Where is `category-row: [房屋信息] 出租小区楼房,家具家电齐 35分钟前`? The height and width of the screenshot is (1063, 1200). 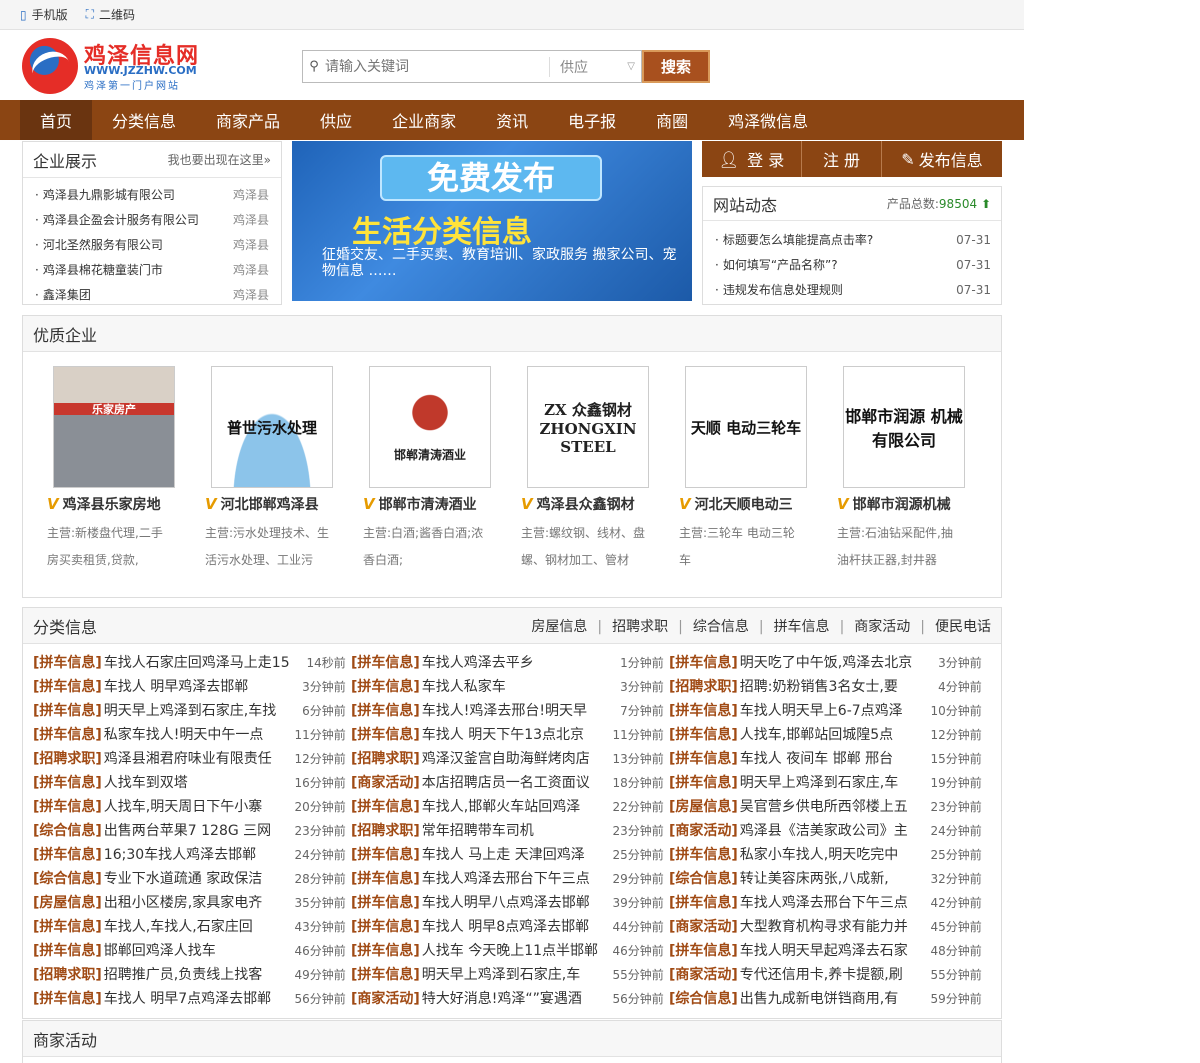
category-row: [房屋信息] 出租小区楼房,家具家电齐 35分钟前 is located at coordinates (192, 902).